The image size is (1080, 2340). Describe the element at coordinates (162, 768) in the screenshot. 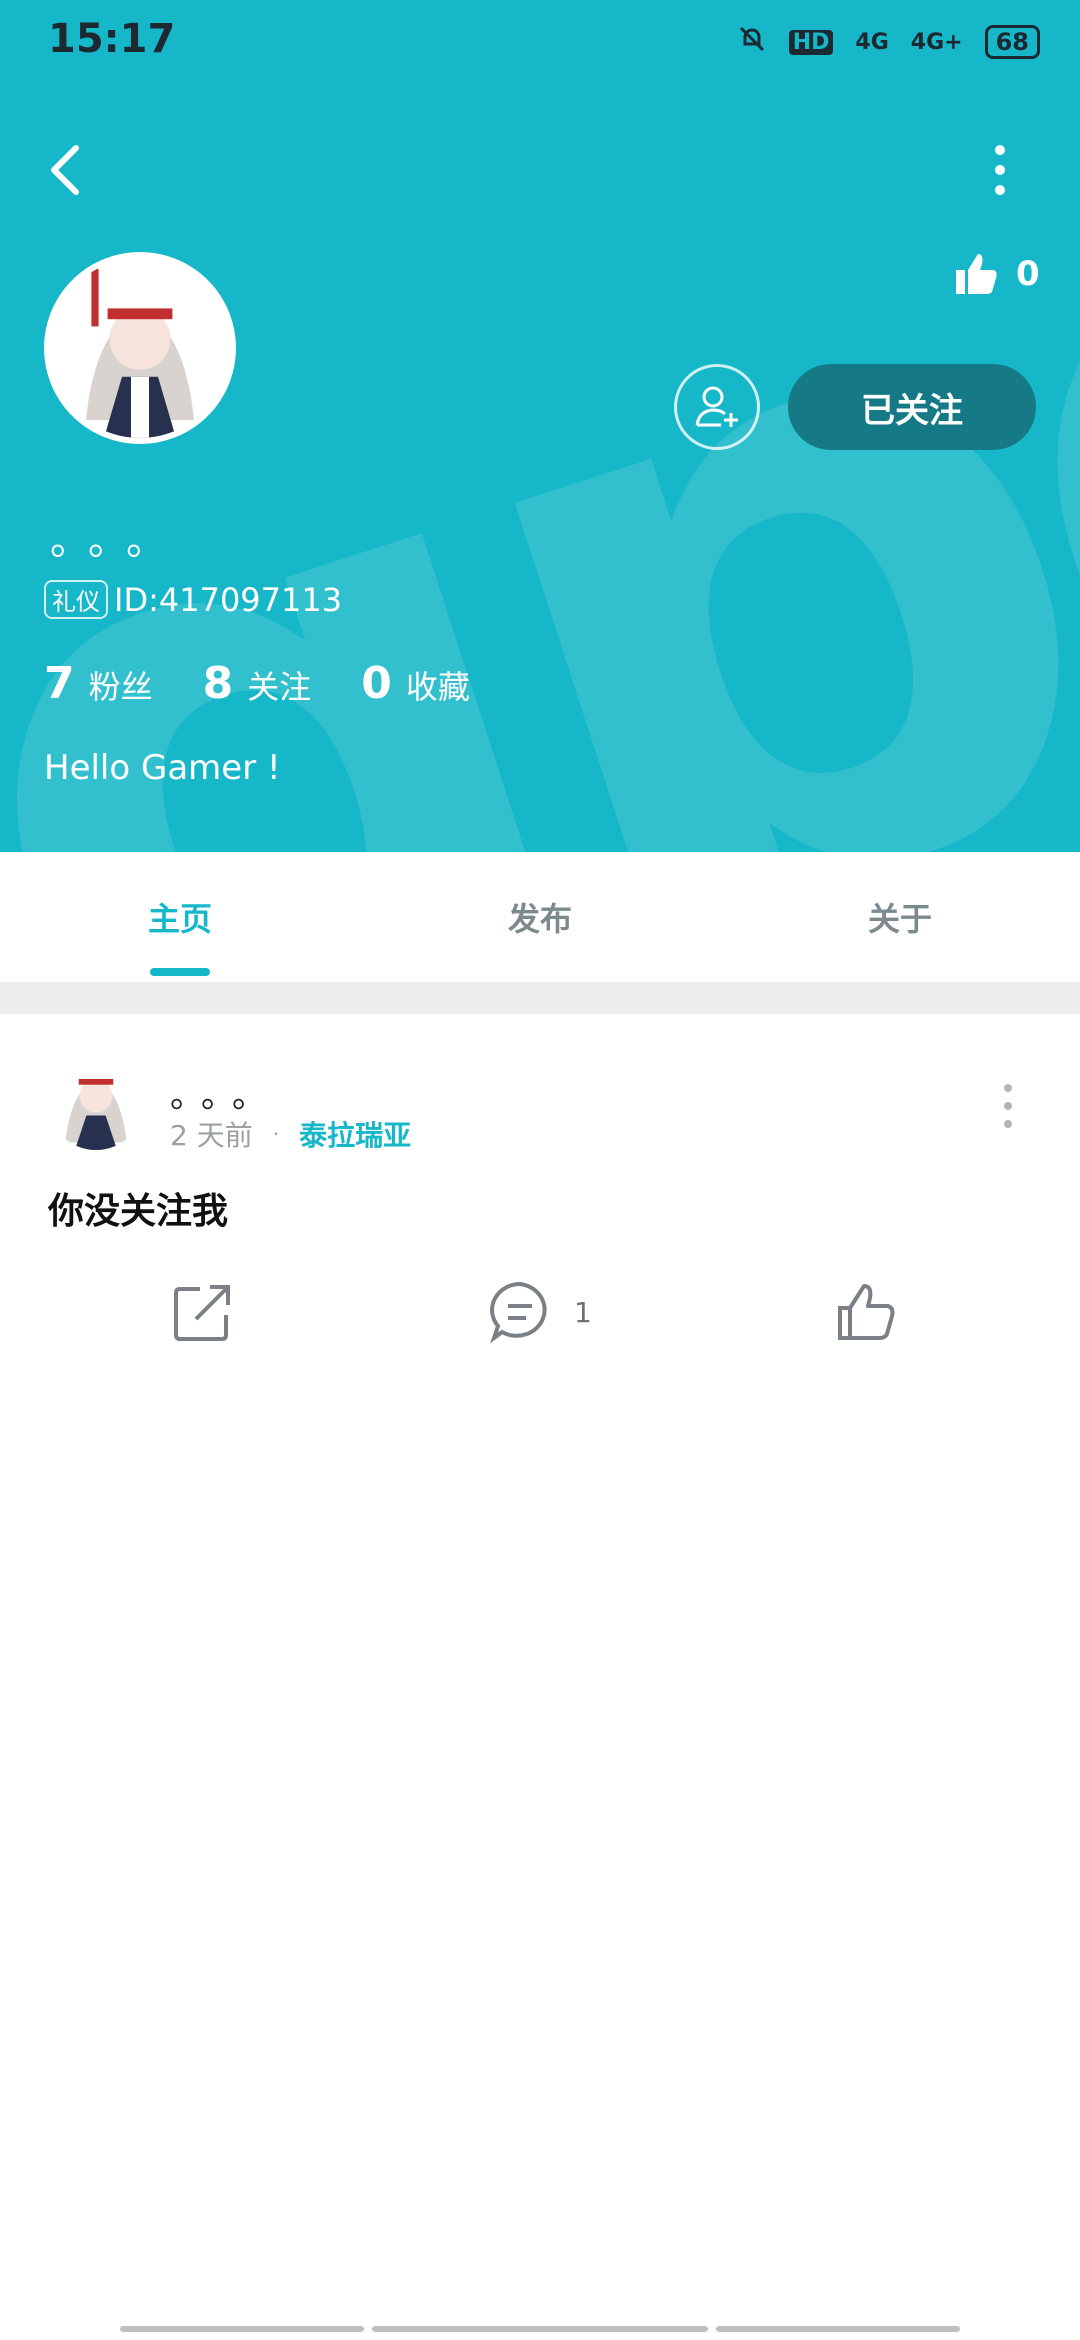

I see `profile-bio: Hello Gamer !` at that location.